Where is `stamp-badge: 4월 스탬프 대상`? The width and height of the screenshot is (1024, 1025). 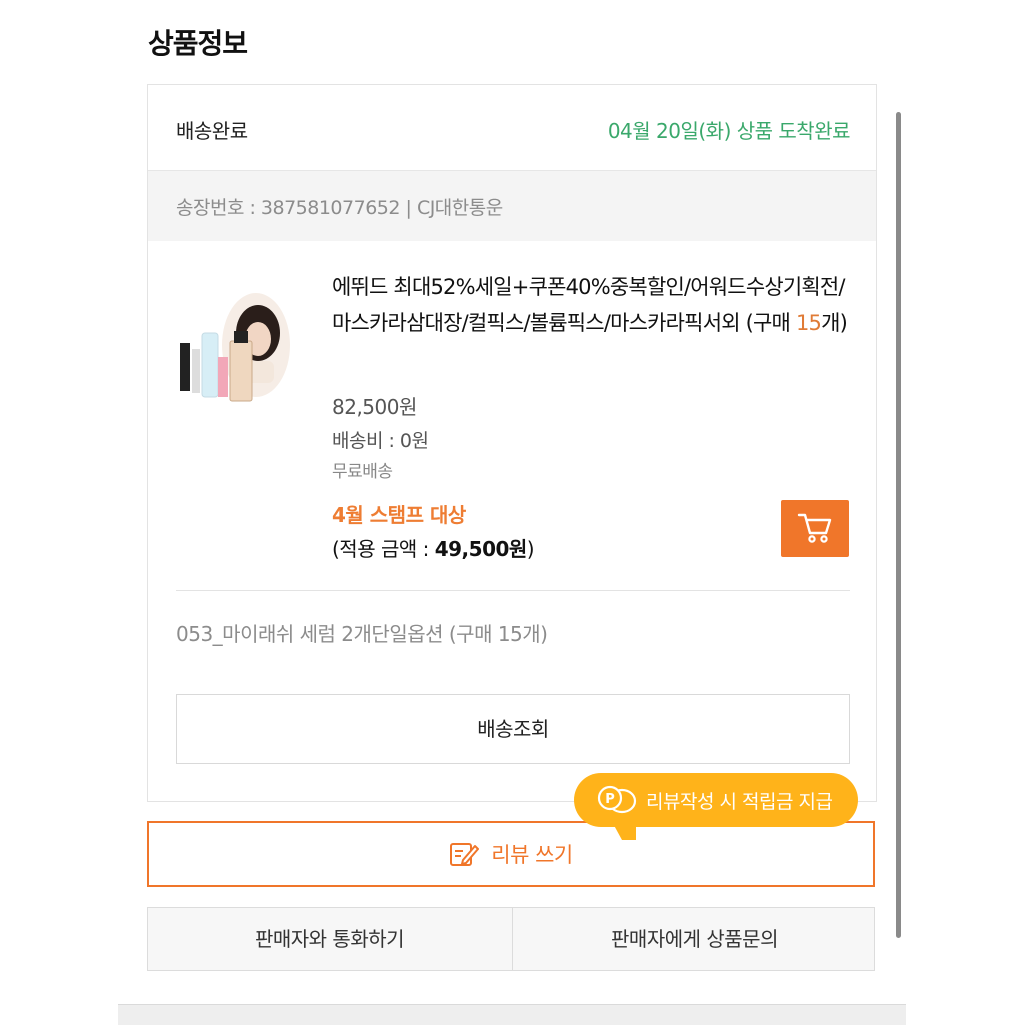
stamp-badge: 4월 스탬프 대상 is located at coordinates (399, 515).